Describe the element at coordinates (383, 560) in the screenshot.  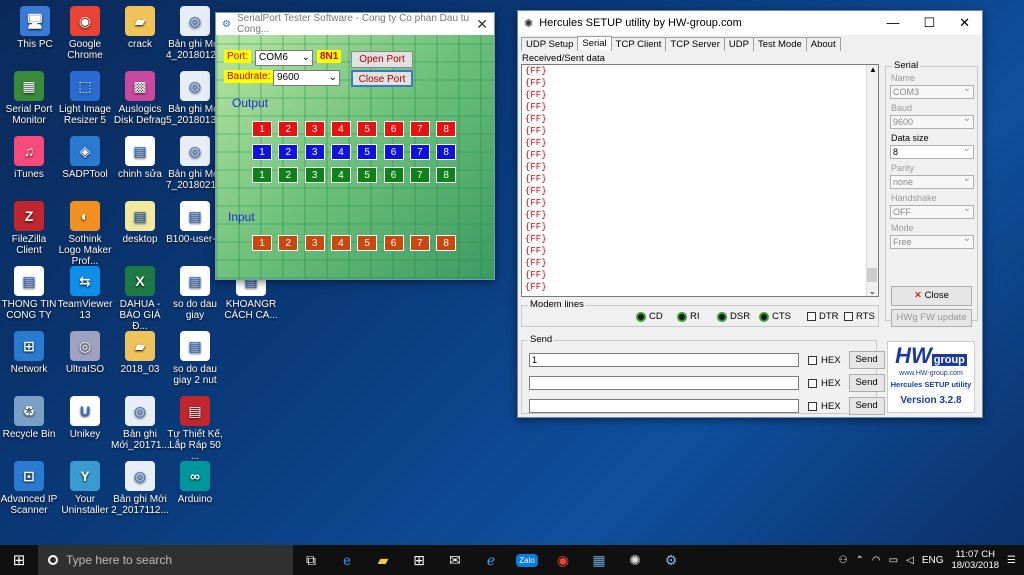
I see `file-explorer-icon: ▰` at that location.